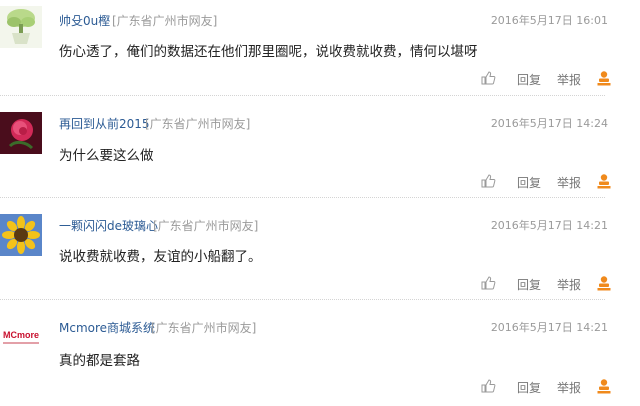  What do you see at coordinates (268, 52) in the screenshot?
I see `comment-text: 伤心透了，俺们的数据还在他们那里圈呢，说收费就收费，情何以堪呀` at bounding box center [268, 52].